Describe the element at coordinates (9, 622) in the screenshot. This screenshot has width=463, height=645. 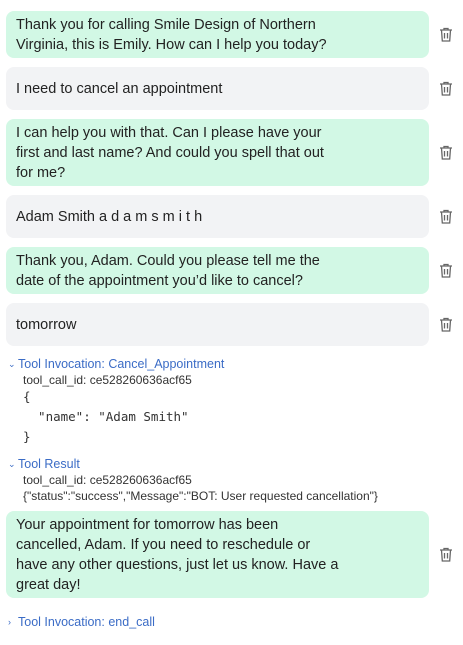
I see `chevron-right-icon: ›` at that location.